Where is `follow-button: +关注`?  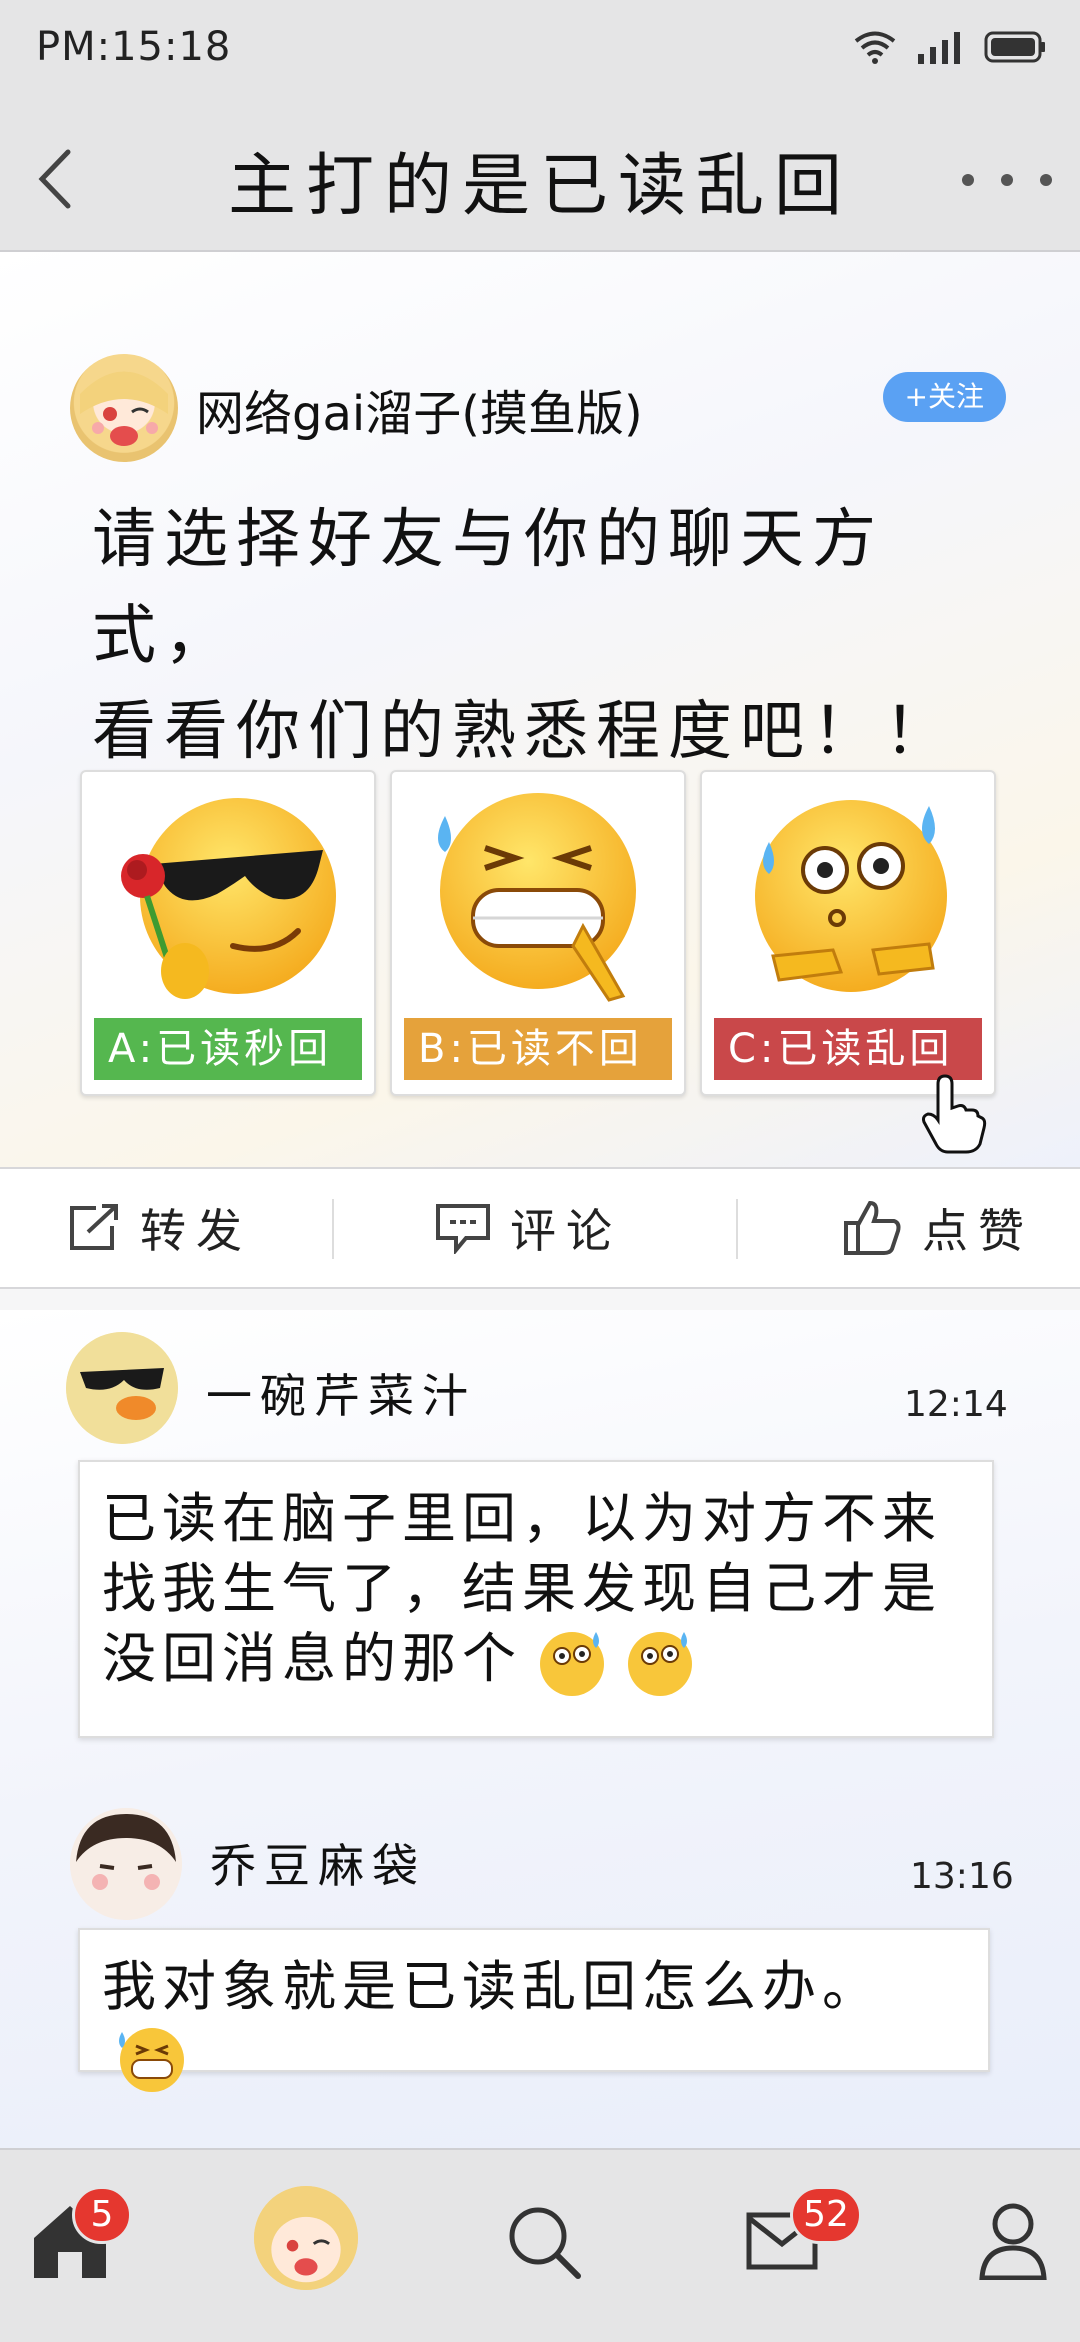
follow-button: +关注 is located at coordinates (944, 397).